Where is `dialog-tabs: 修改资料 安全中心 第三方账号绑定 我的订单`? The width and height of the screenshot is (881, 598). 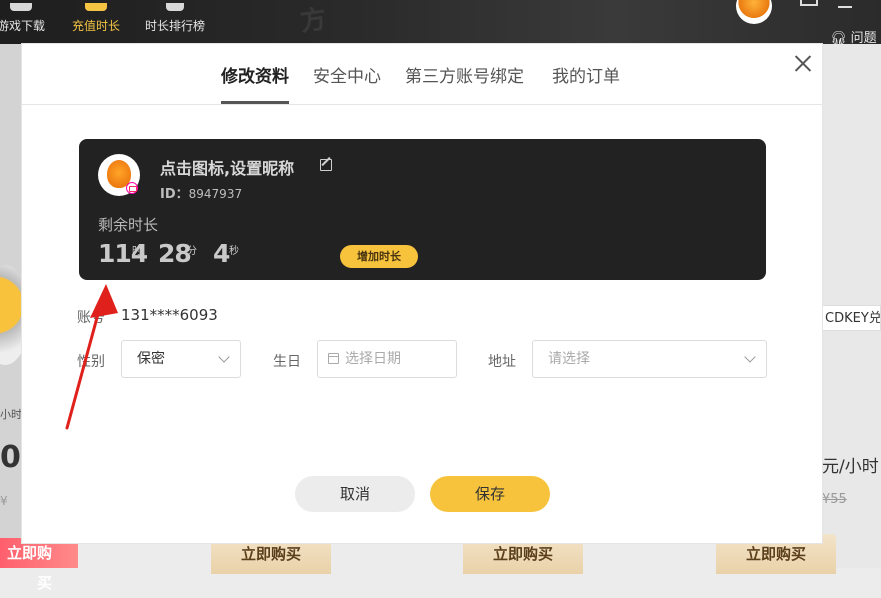
dialog-tabs: 修改资料 安全中心 第三方账号绑定 我的订单 is located at coordinates (422, 74).